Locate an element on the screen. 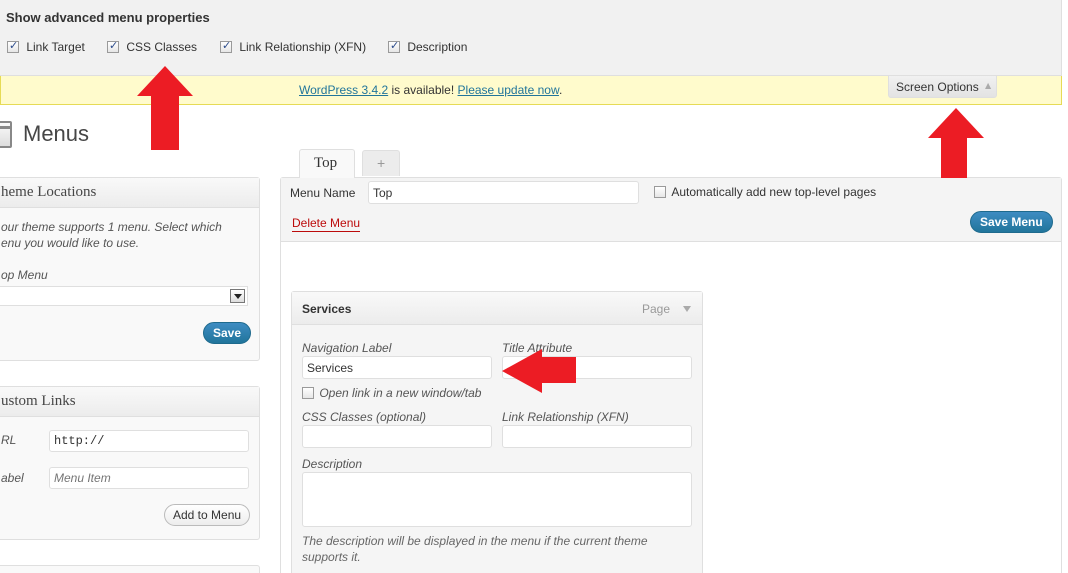 Image resolution: width=1068 pixels, height=573 pixels. wordpress-version-link: WordPress 3.4.2 is located at coordinates (343, 90).